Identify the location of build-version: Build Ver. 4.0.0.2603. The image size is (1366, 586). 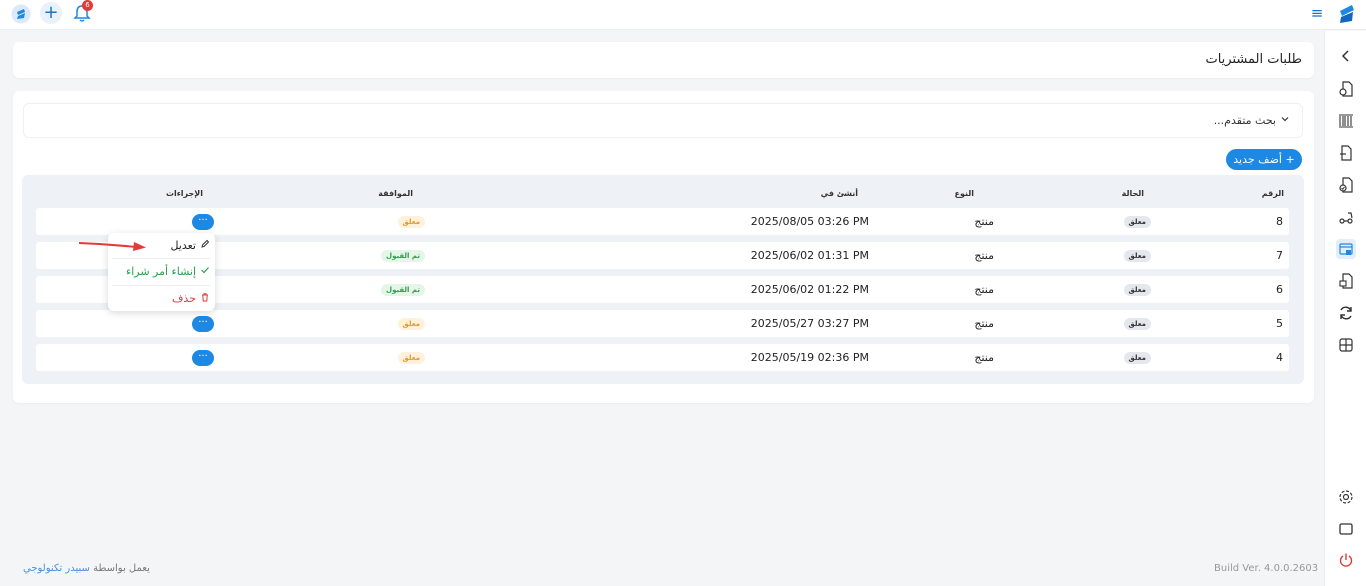
(1266, 568).